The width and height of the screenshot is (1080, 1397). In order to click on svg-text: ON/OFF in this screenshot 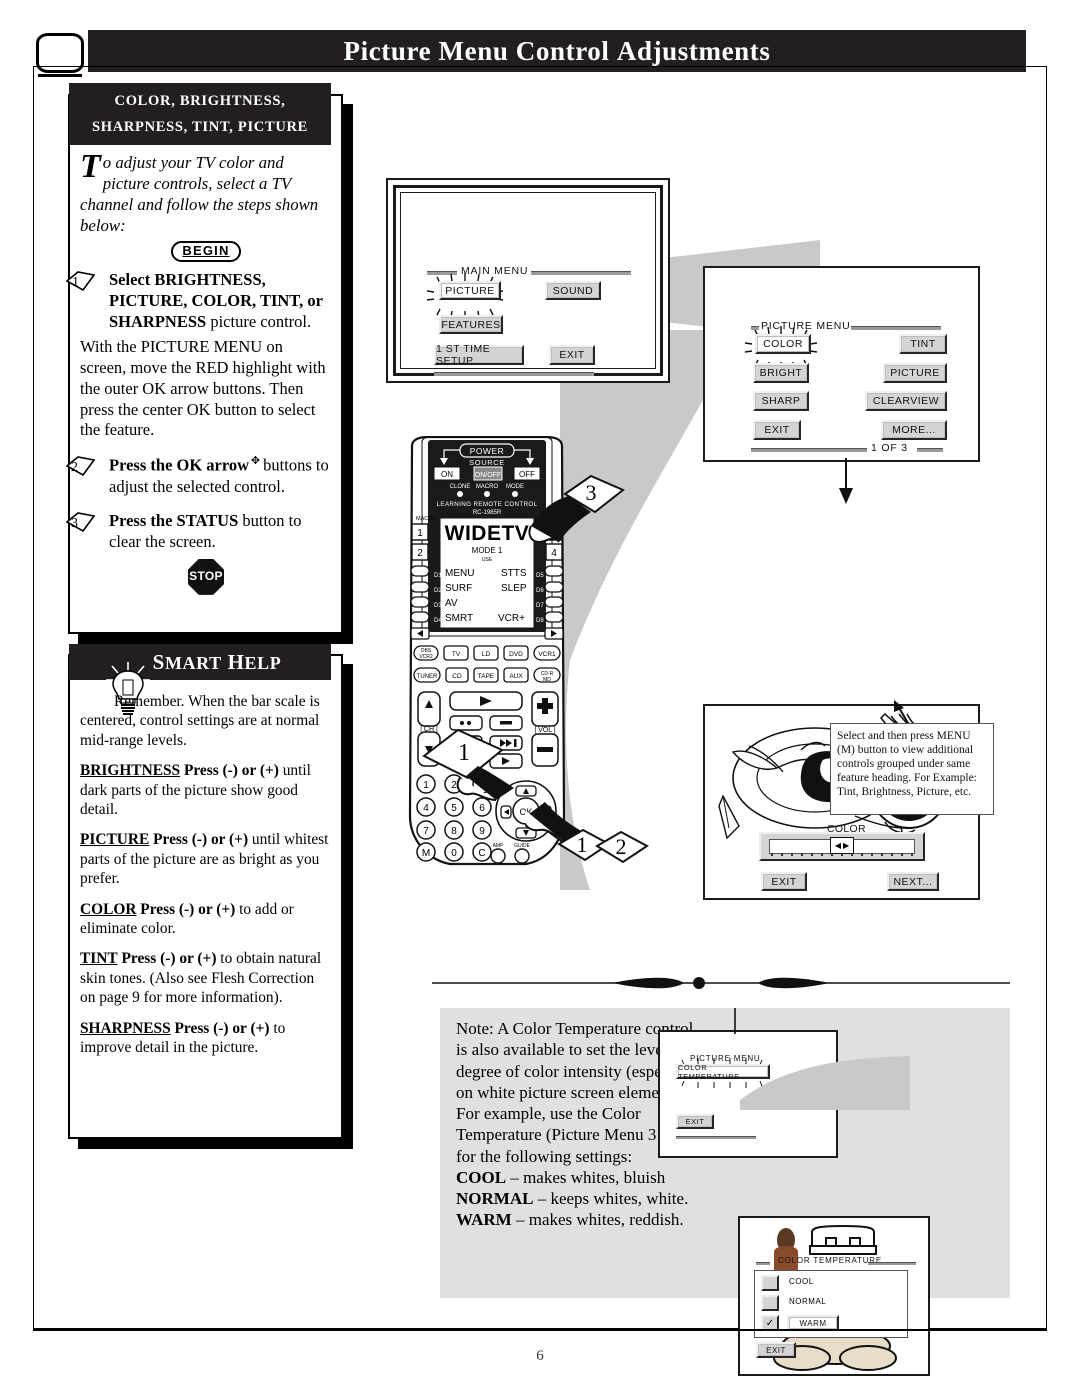, I will do `click(488, 475)`.